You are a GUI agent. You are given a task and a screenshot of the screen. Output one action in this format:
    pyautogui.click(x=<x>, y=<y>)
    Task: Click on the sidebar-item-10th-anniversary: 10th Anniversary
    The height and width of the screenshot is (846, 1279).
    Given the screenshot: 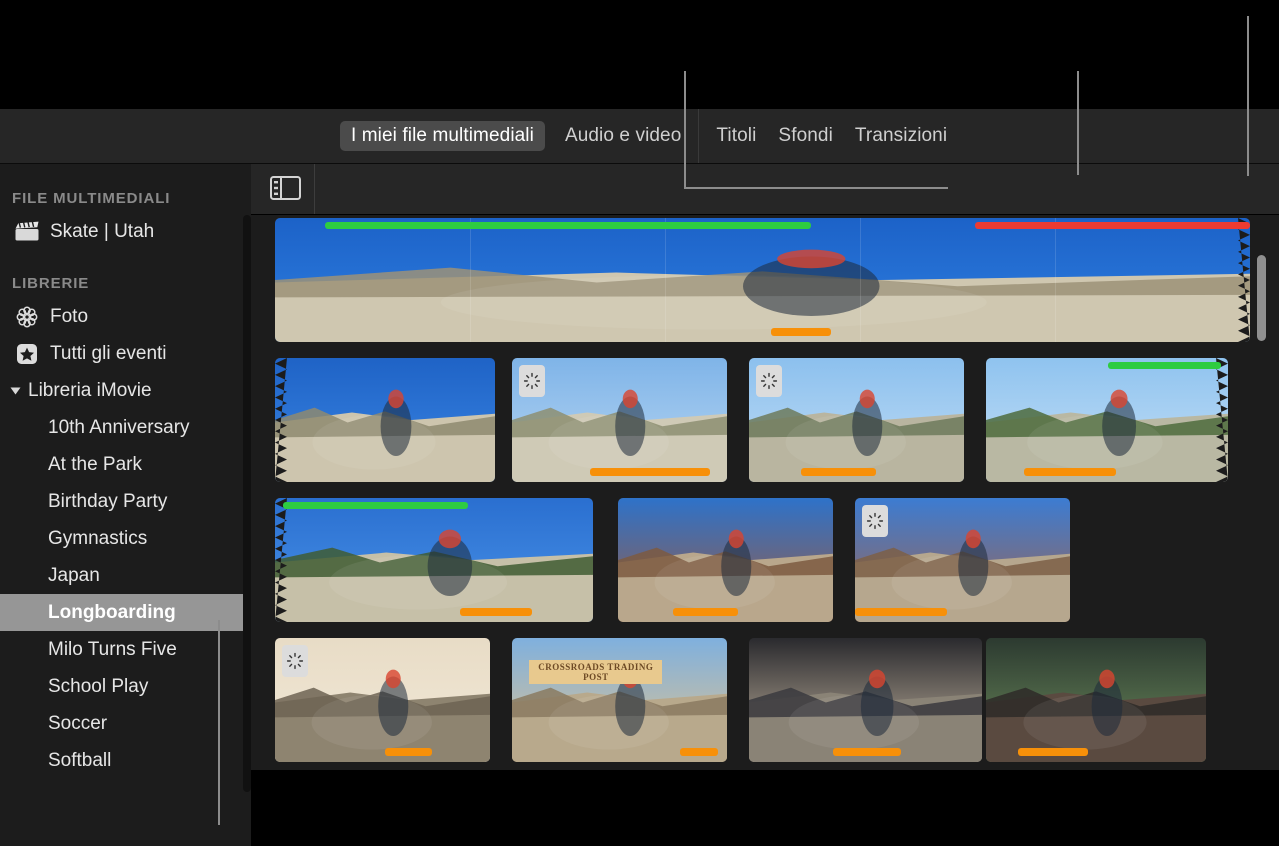 What is the action you would take?
    pyautogui.click(x=125, y=427)
    